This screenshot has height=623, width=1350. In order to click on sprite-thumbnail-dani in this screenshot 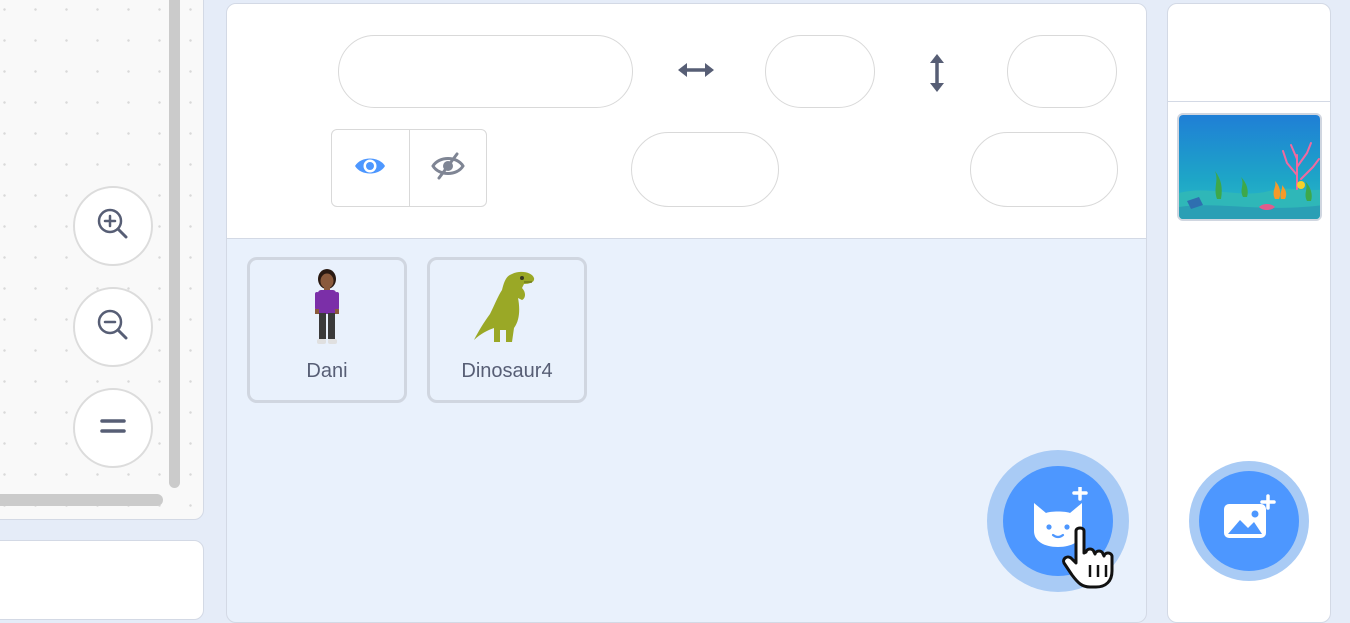, I will do `click(327, 308)`.